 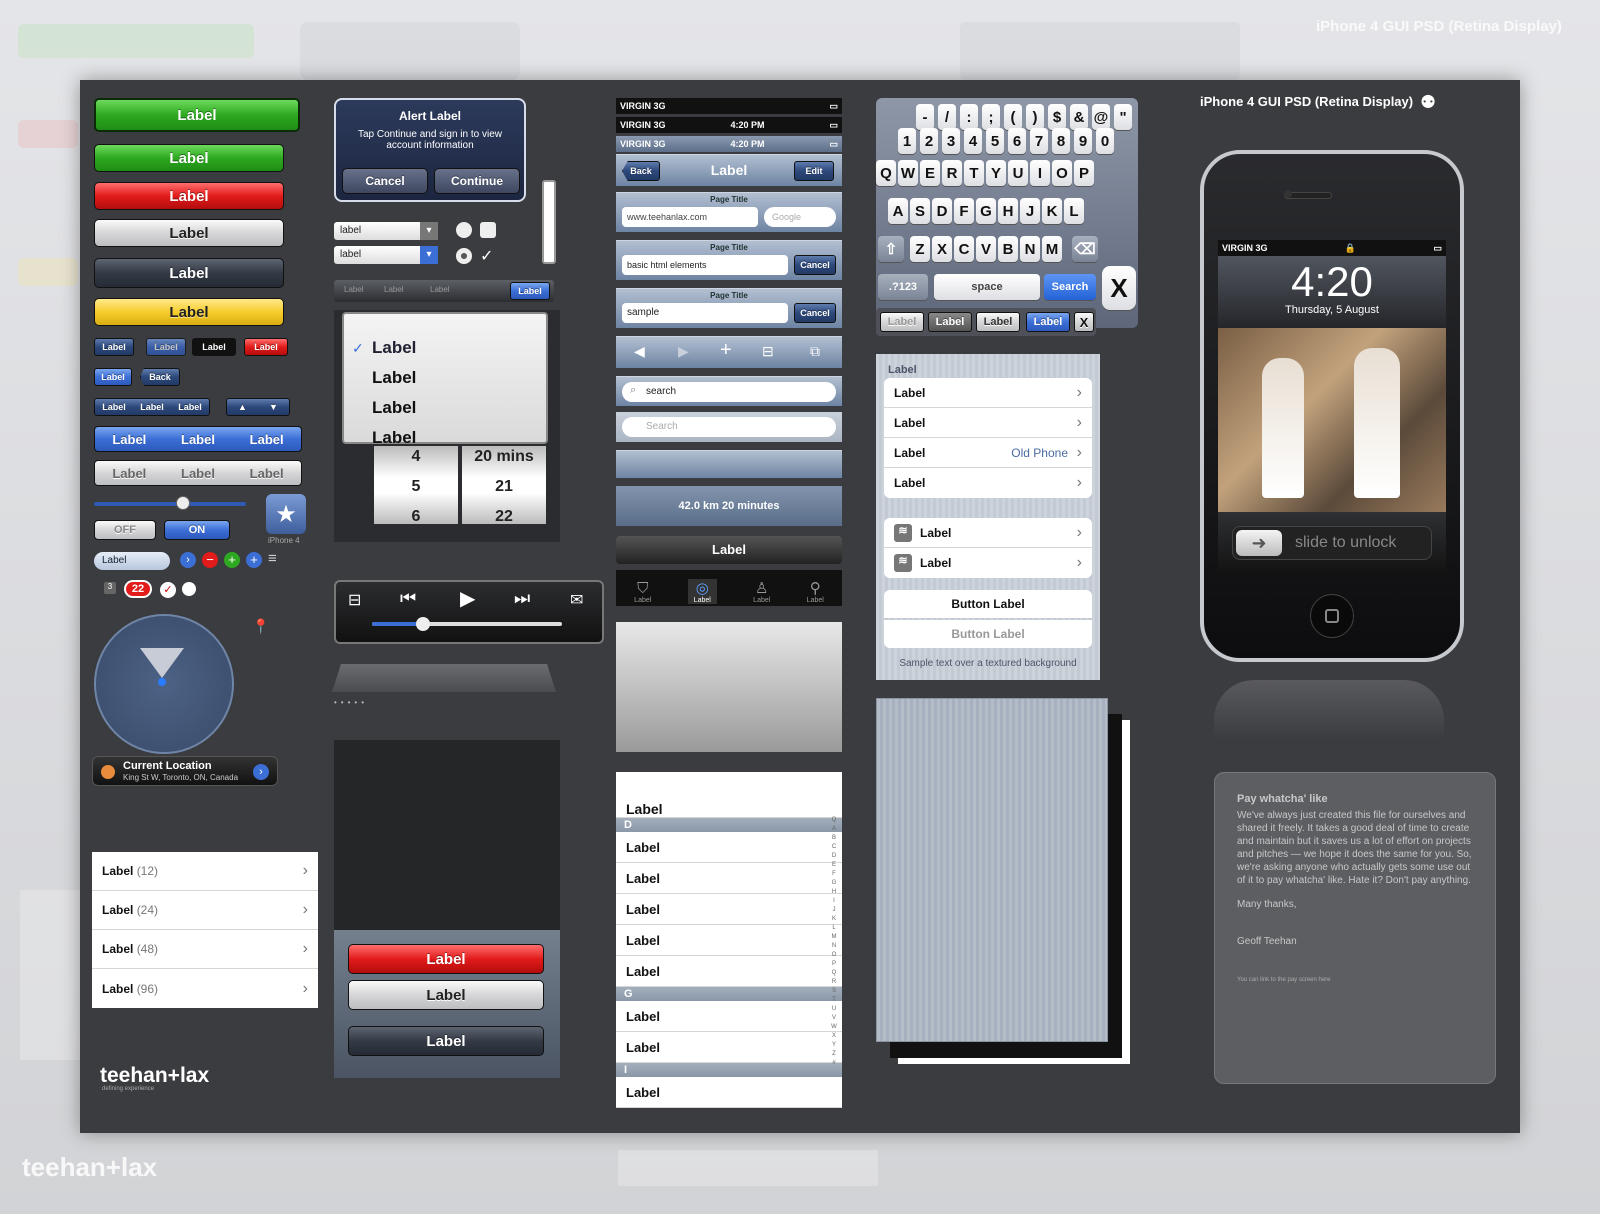 I want to click on index-letter: B, so click(x=834, y=838).